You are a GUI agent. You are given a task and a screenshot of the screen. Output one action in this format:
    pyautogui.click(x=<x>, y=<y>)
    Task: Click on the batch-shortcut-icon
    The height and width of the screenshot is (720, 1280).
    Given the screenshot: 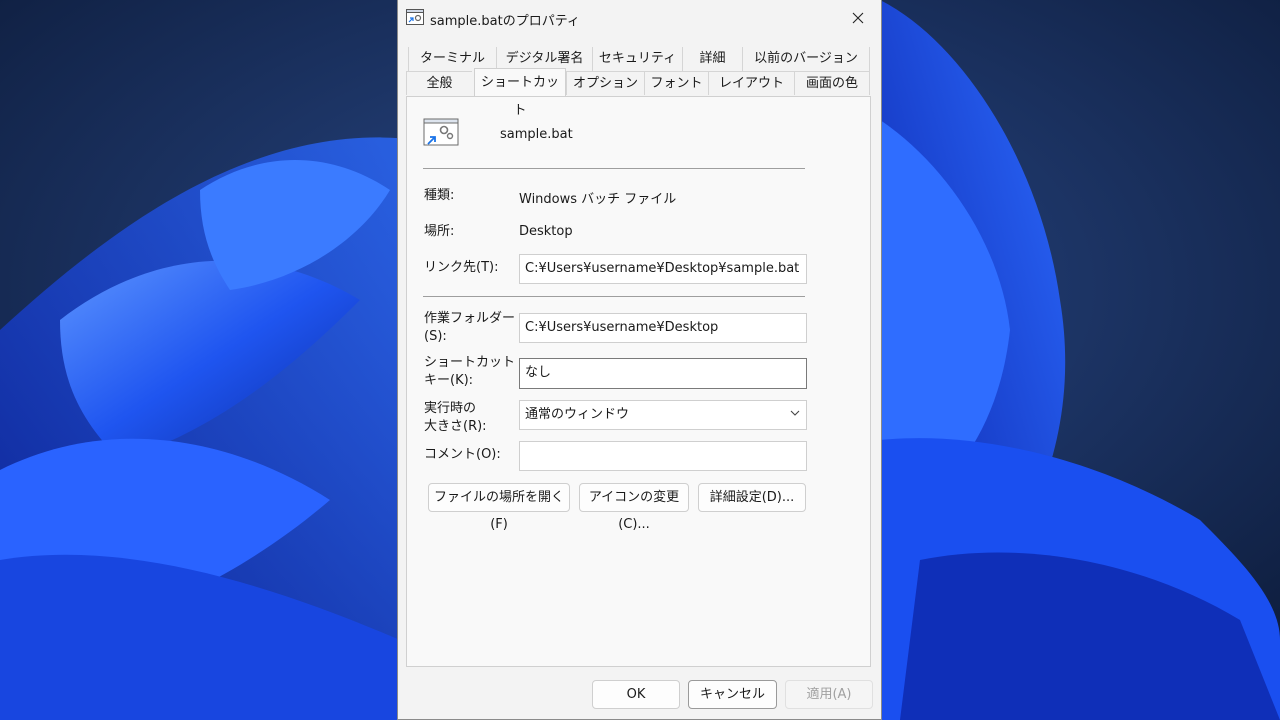 What is the action you would take?
    pyautogui.click(x=441, y=132)
    